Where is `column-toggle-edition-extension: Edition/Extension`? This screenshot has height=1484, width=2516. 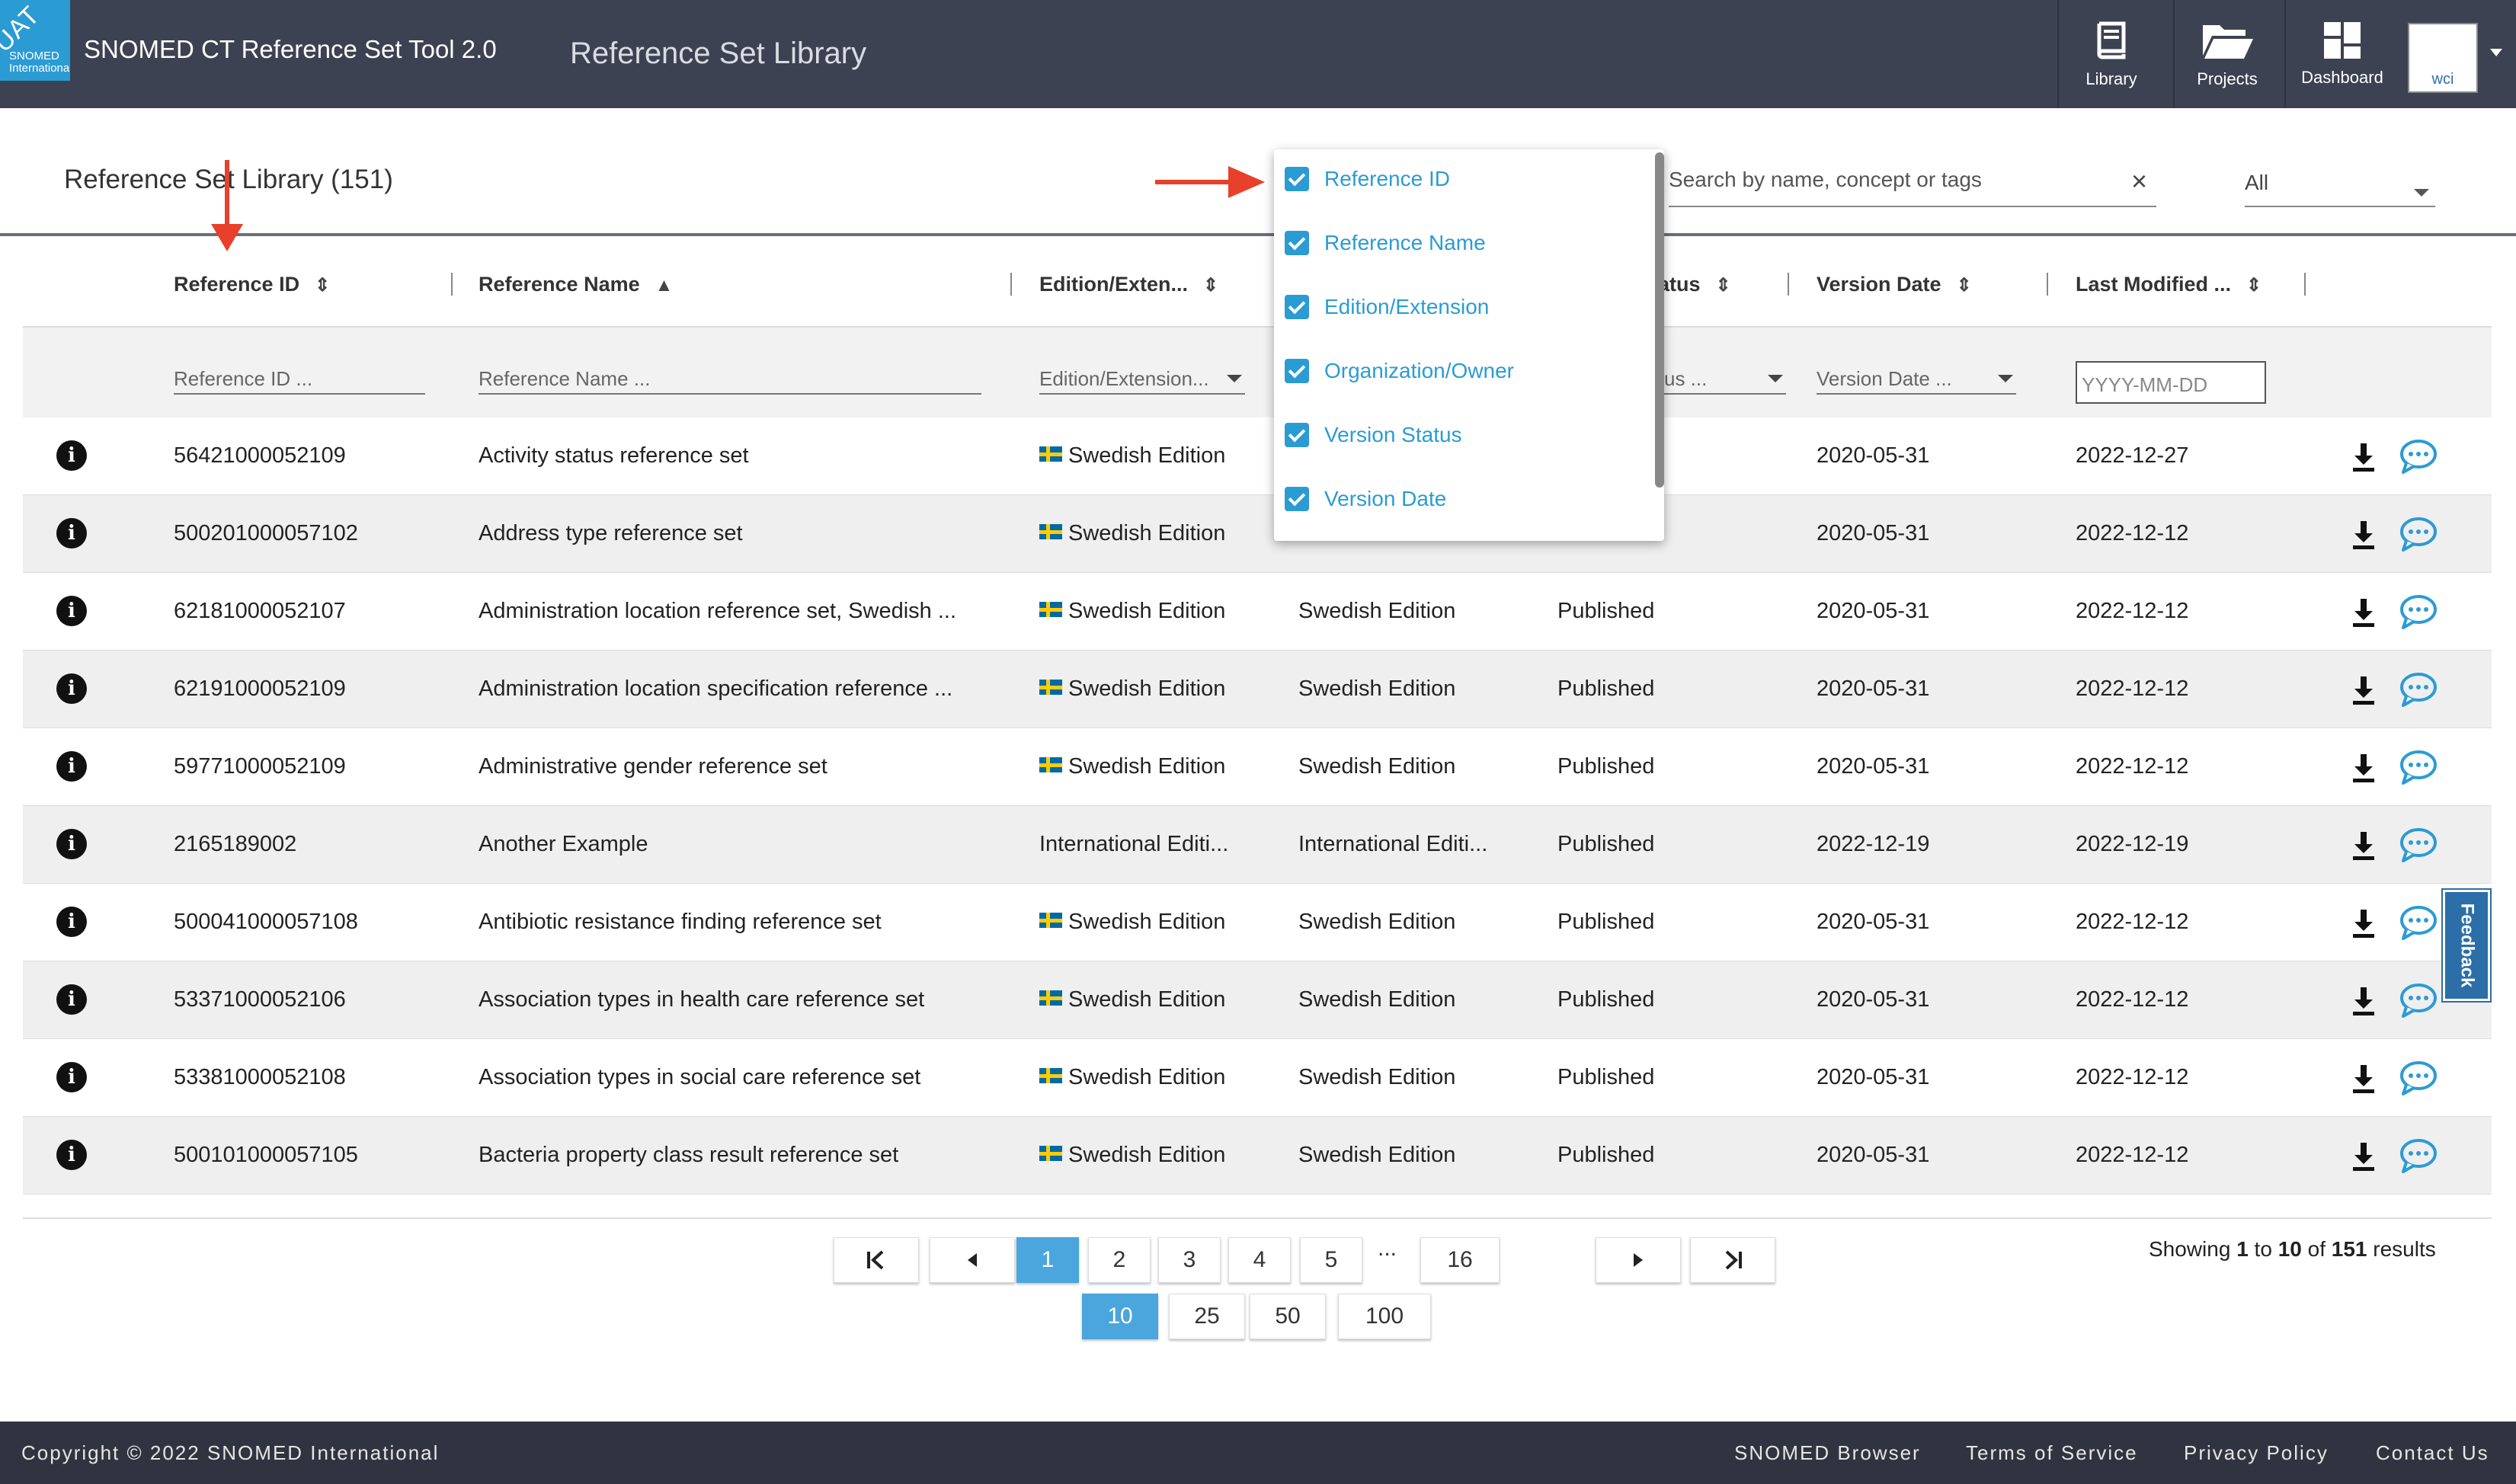
column-toggle-edition-extension: Edition/Extension is located at coordinates (1387, 307).